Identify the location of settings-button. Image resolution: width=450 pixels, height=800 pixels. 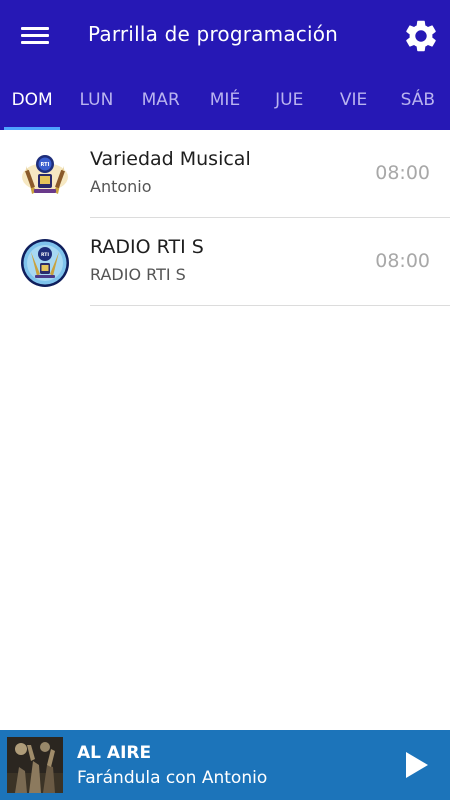
(421, 36).